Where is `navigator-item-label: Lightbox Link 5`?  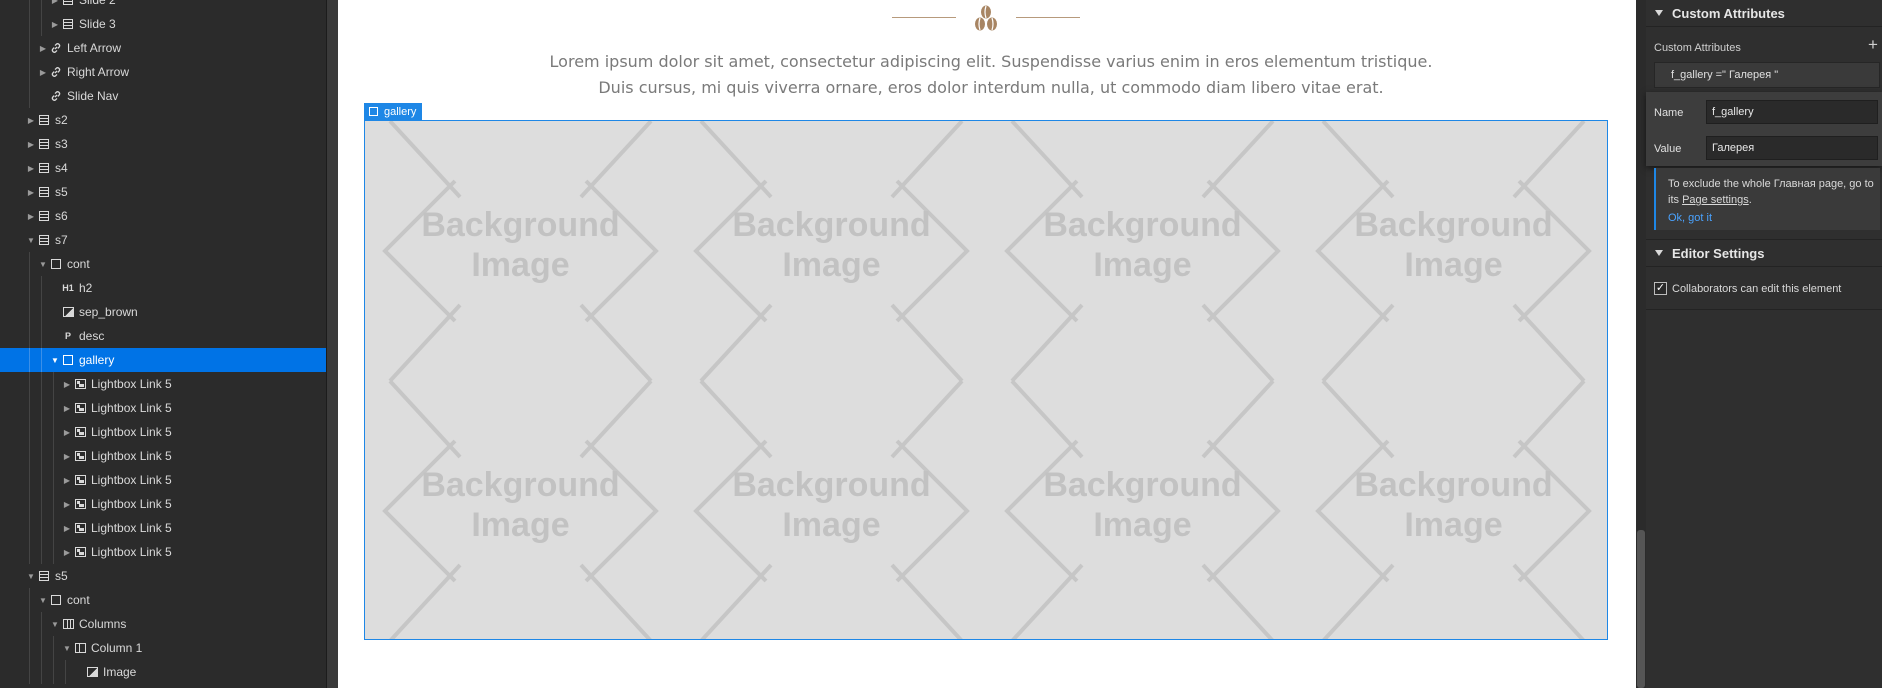 navigator-item-label: Lightbox Link 5 is located at coordinates (131, 528).